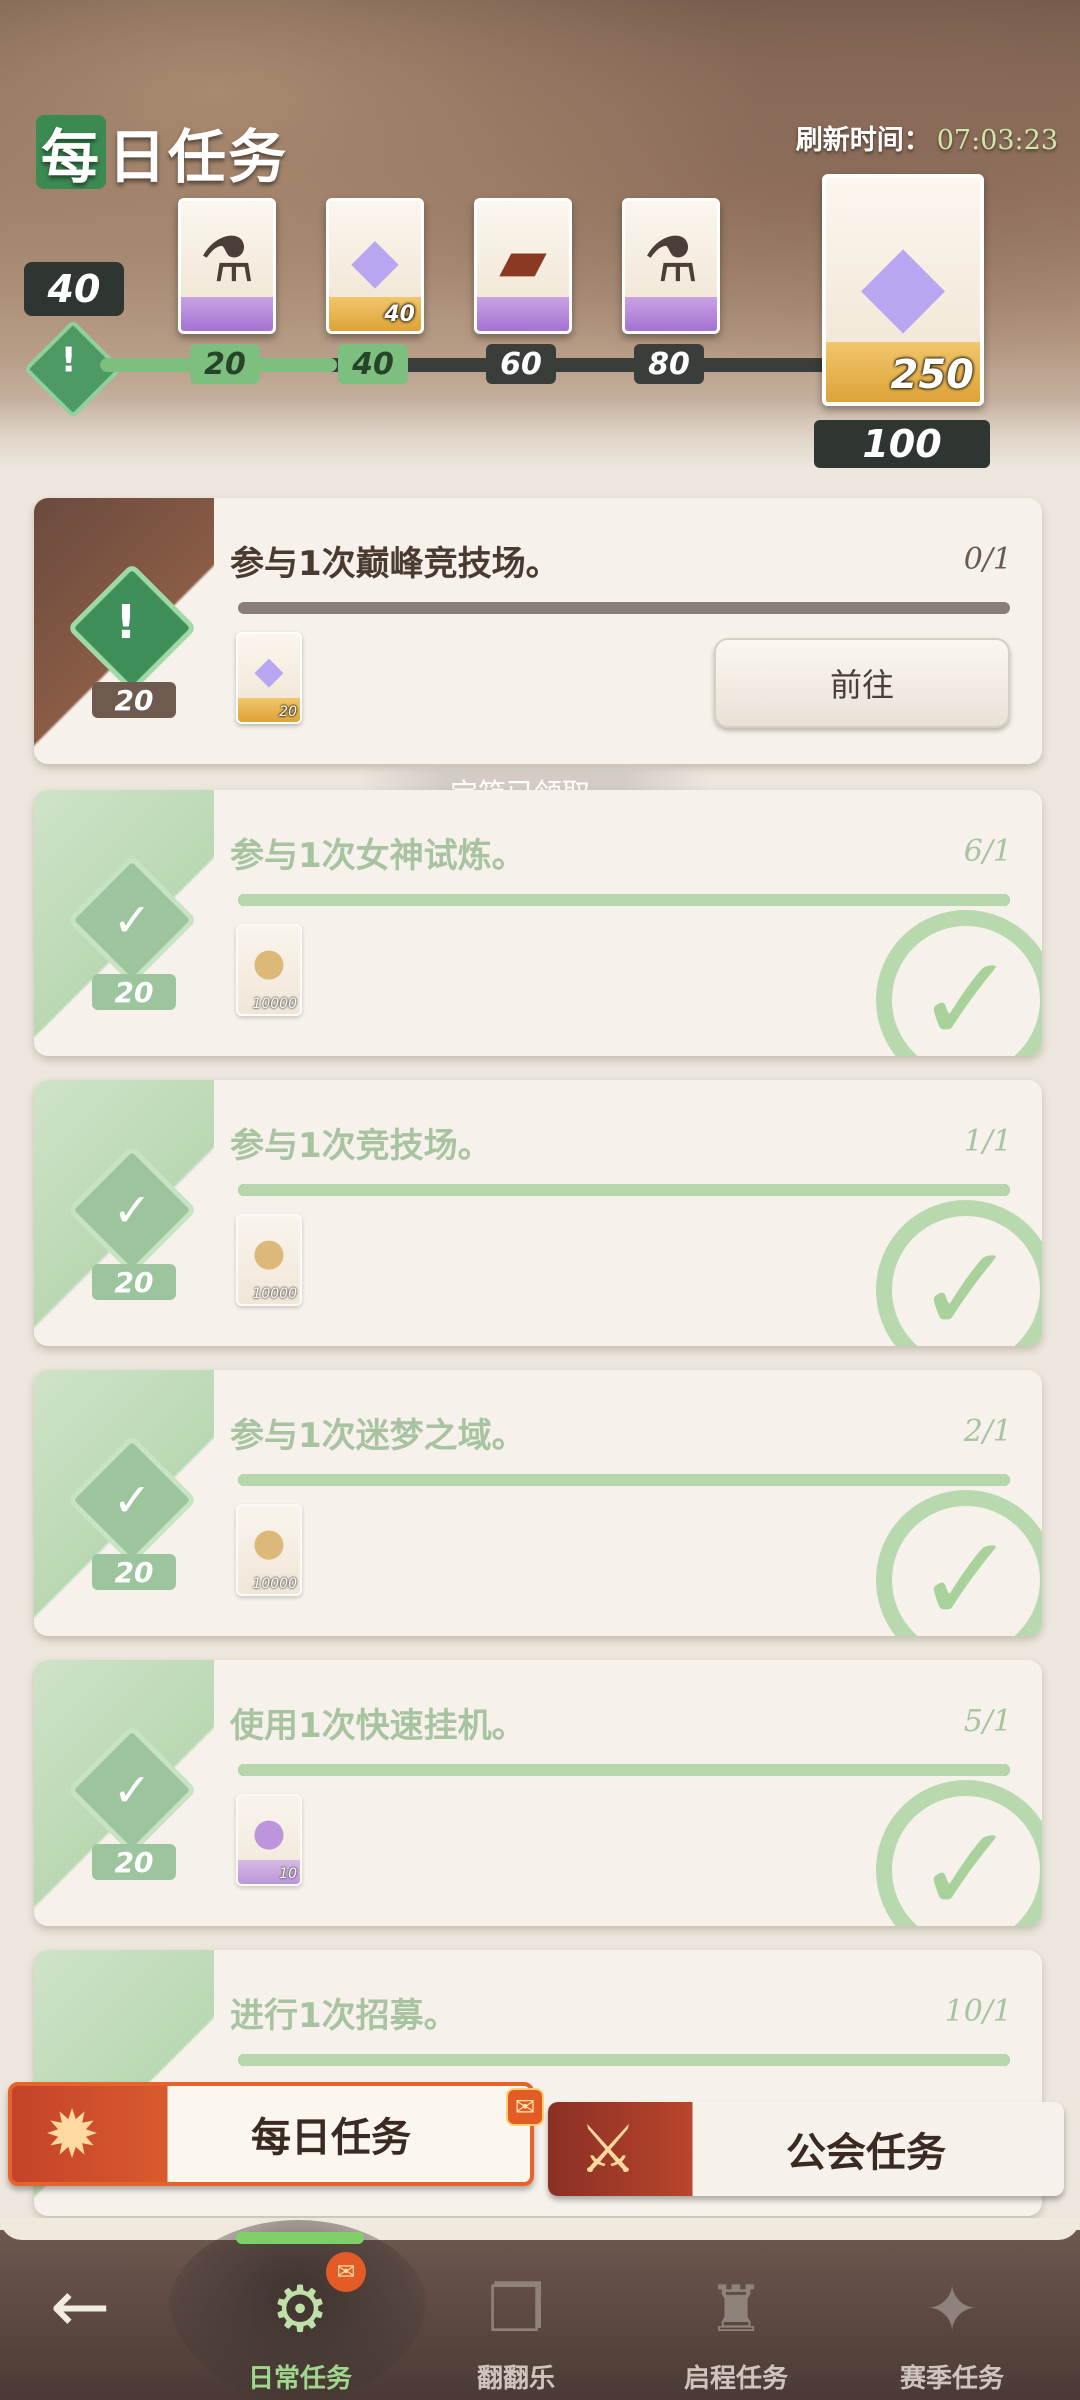 The width and height of the screenshot is (1080, 2400). What do you see at coordinates (987, 559) in the screenshot?
I see `task-progress: 0/1` at bounding box center [987, 559].